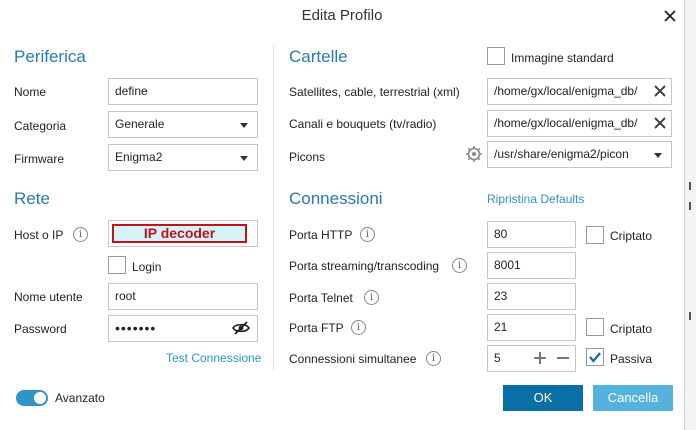  I want to click on ftp-port-input: 21, so click(531, 327).